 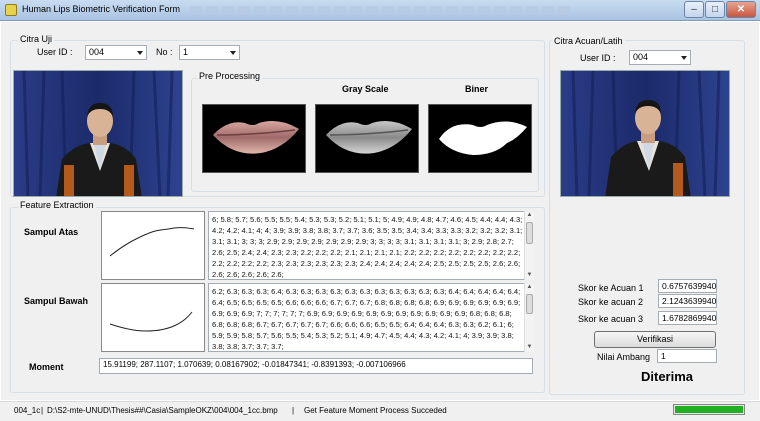 What do you see at coordinates (588, 41) in the screenshot?
I see `citra-acuan-title: Citra Acuan/Latih` at bounding box center [588, 41].